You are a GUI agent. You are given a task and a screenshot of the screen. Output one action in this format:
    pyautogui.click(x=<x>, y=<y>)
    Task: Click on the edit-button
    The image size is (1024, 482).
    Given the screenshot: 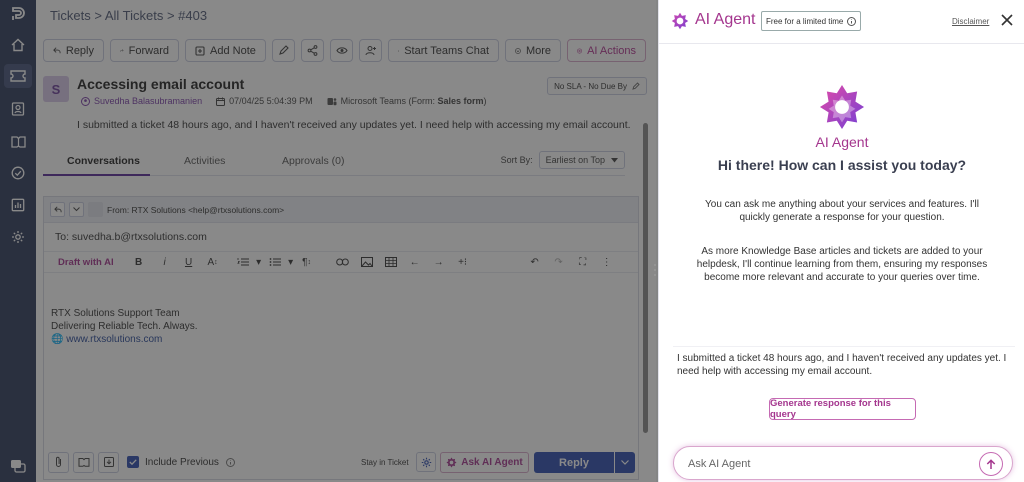 What is the action you would take?
    pyautogui.click(x=283, y=50)
    